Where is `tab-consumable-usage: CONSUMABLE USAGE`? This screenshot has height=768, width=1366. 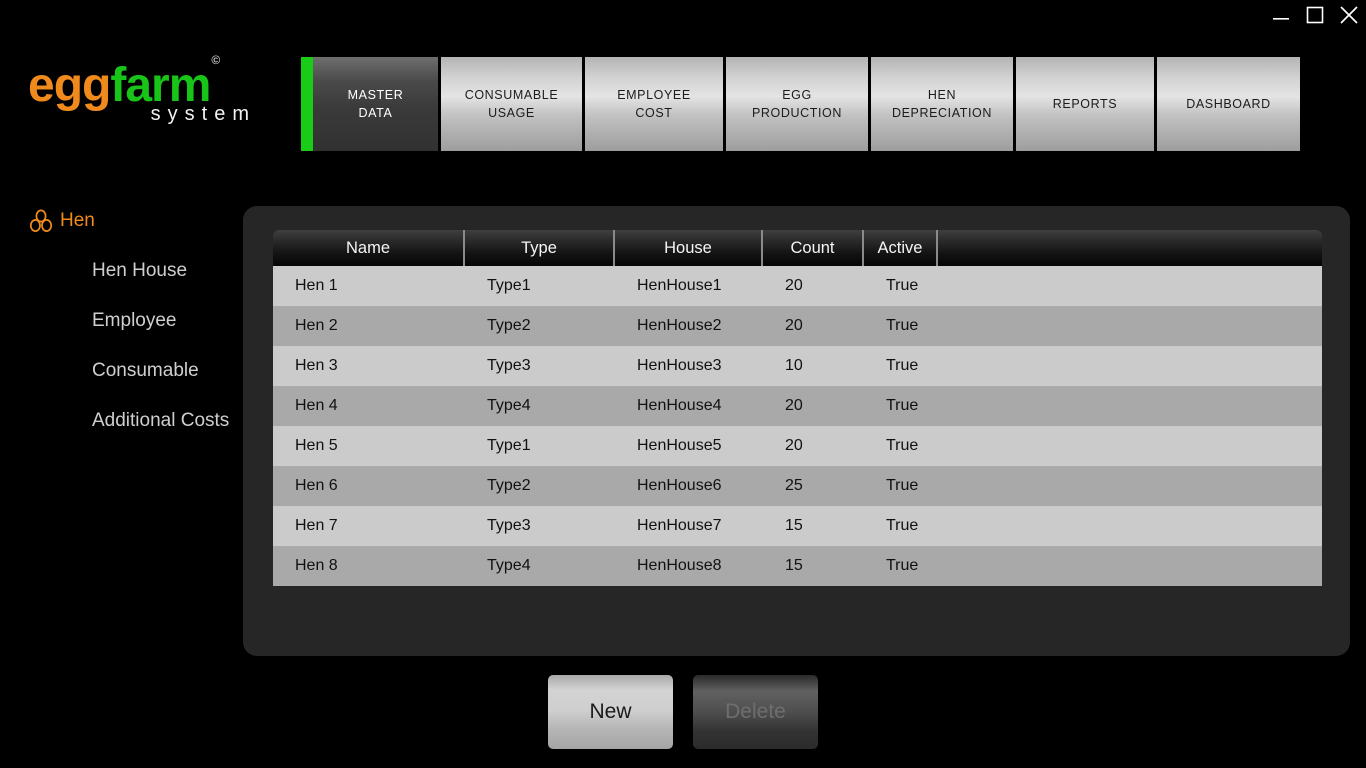 tab-consumable-usage: CONSUMABLE USAGE is located at coordinates (511, 104).